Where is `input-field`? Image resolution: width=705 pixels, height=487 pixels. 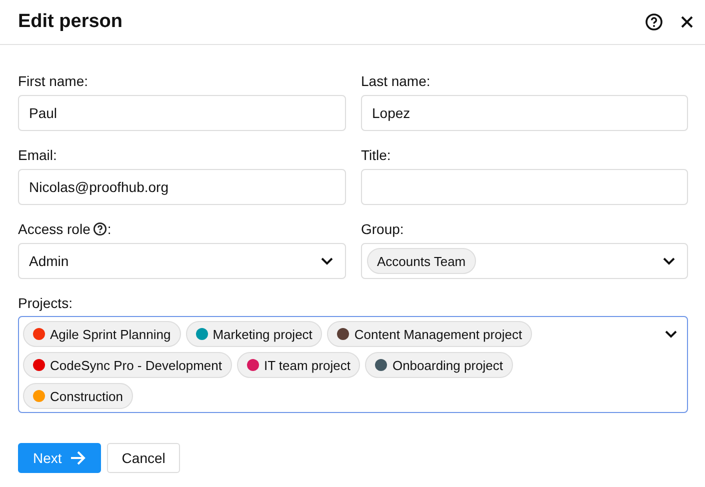
input-field is located at coordinates (524, 187).